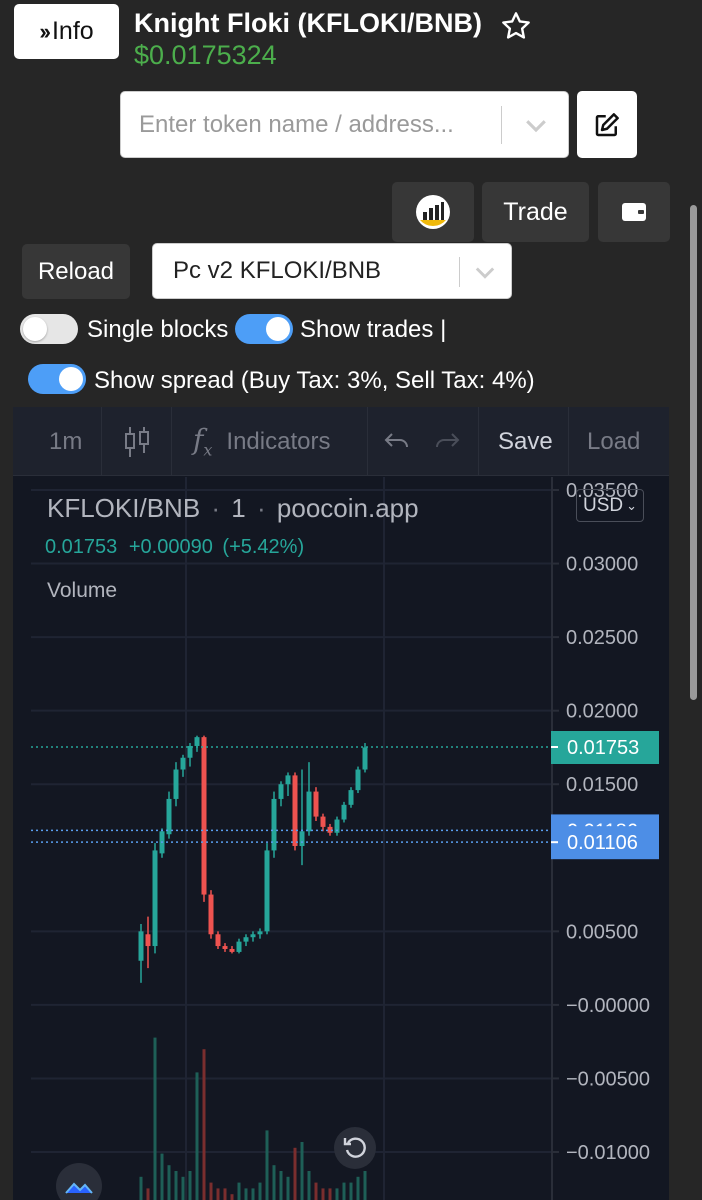 The height and width of the screenshot is (1200, 702). I want to click on price-axis-tick: 0.02000, so click(602, 712).